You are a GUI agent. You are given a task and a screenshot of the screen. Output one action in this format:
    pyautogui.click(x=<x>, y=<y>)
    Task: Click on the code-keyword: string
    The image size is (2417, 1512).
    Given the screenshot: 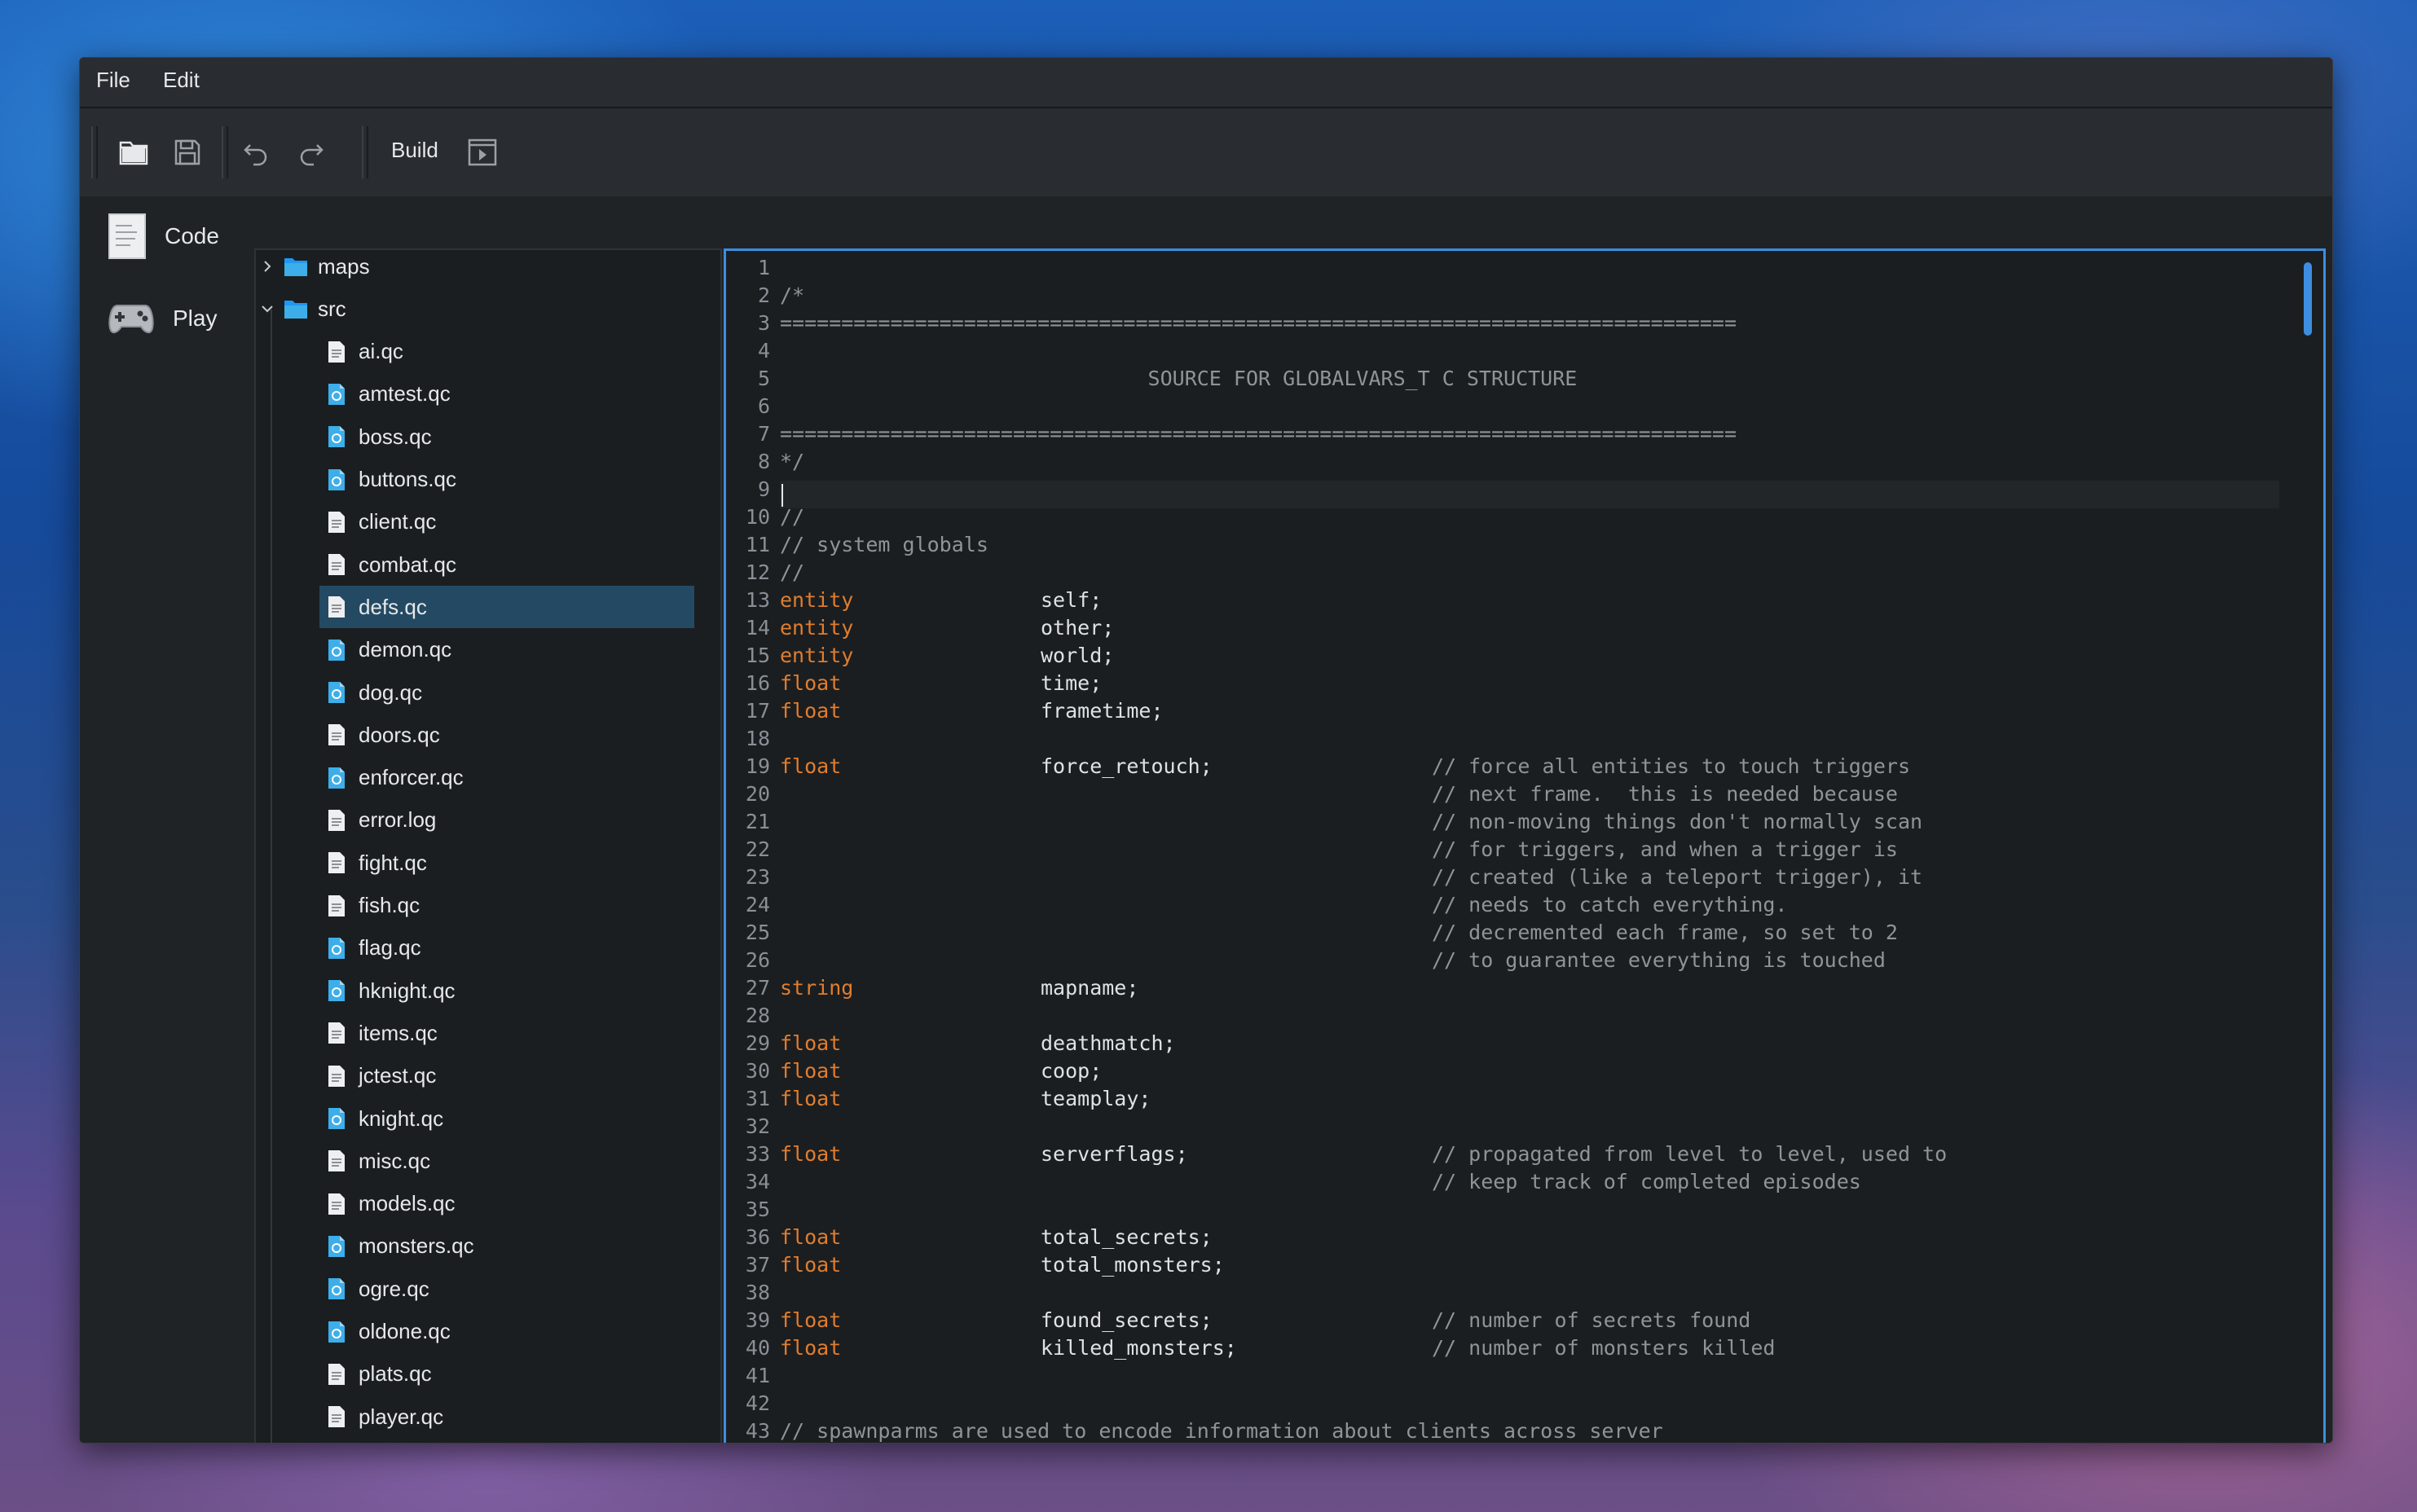 What is the action you would take?
    pyautogui.click(x=817, y=988)
    